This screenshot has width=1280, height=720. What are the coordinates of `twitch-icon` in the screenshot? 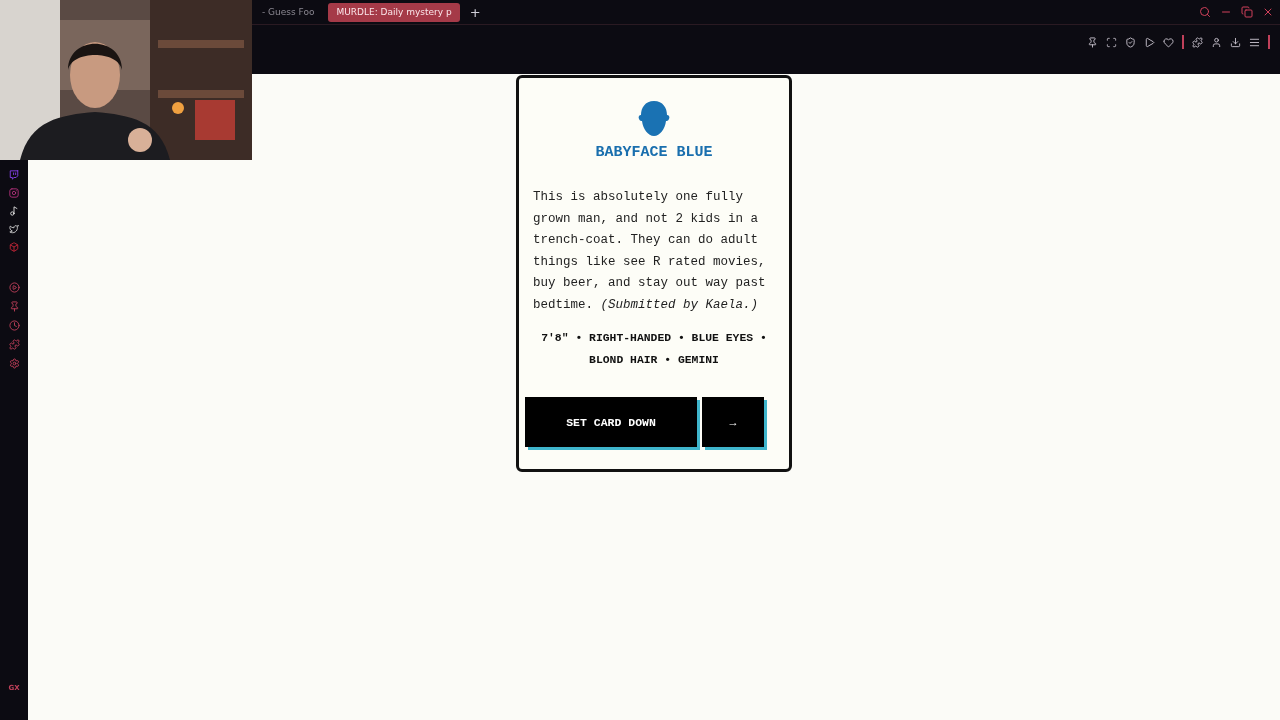 It's located at (14, 175).